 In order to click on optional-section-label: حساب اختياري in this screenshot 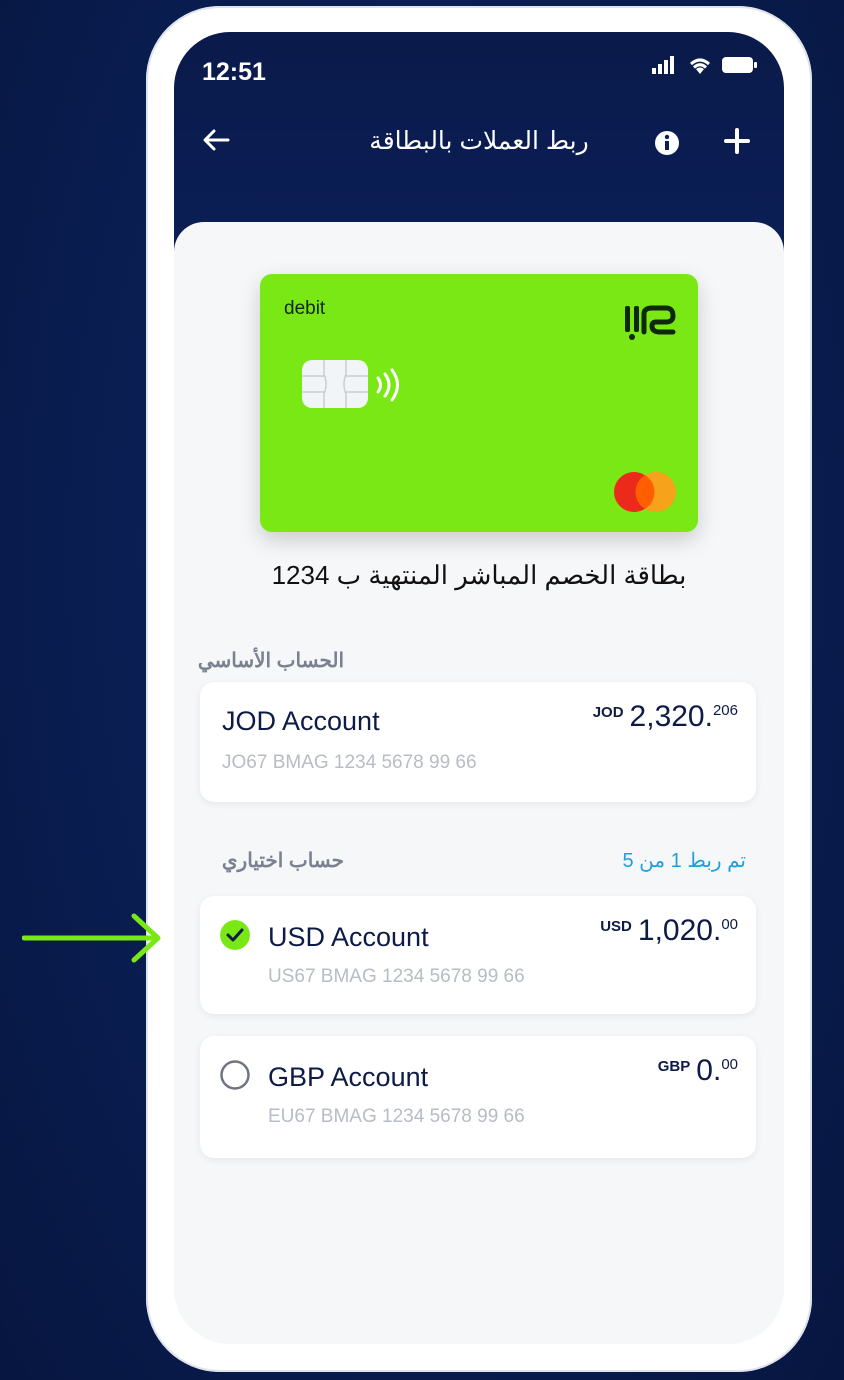, I will do `click(282, 861)`.